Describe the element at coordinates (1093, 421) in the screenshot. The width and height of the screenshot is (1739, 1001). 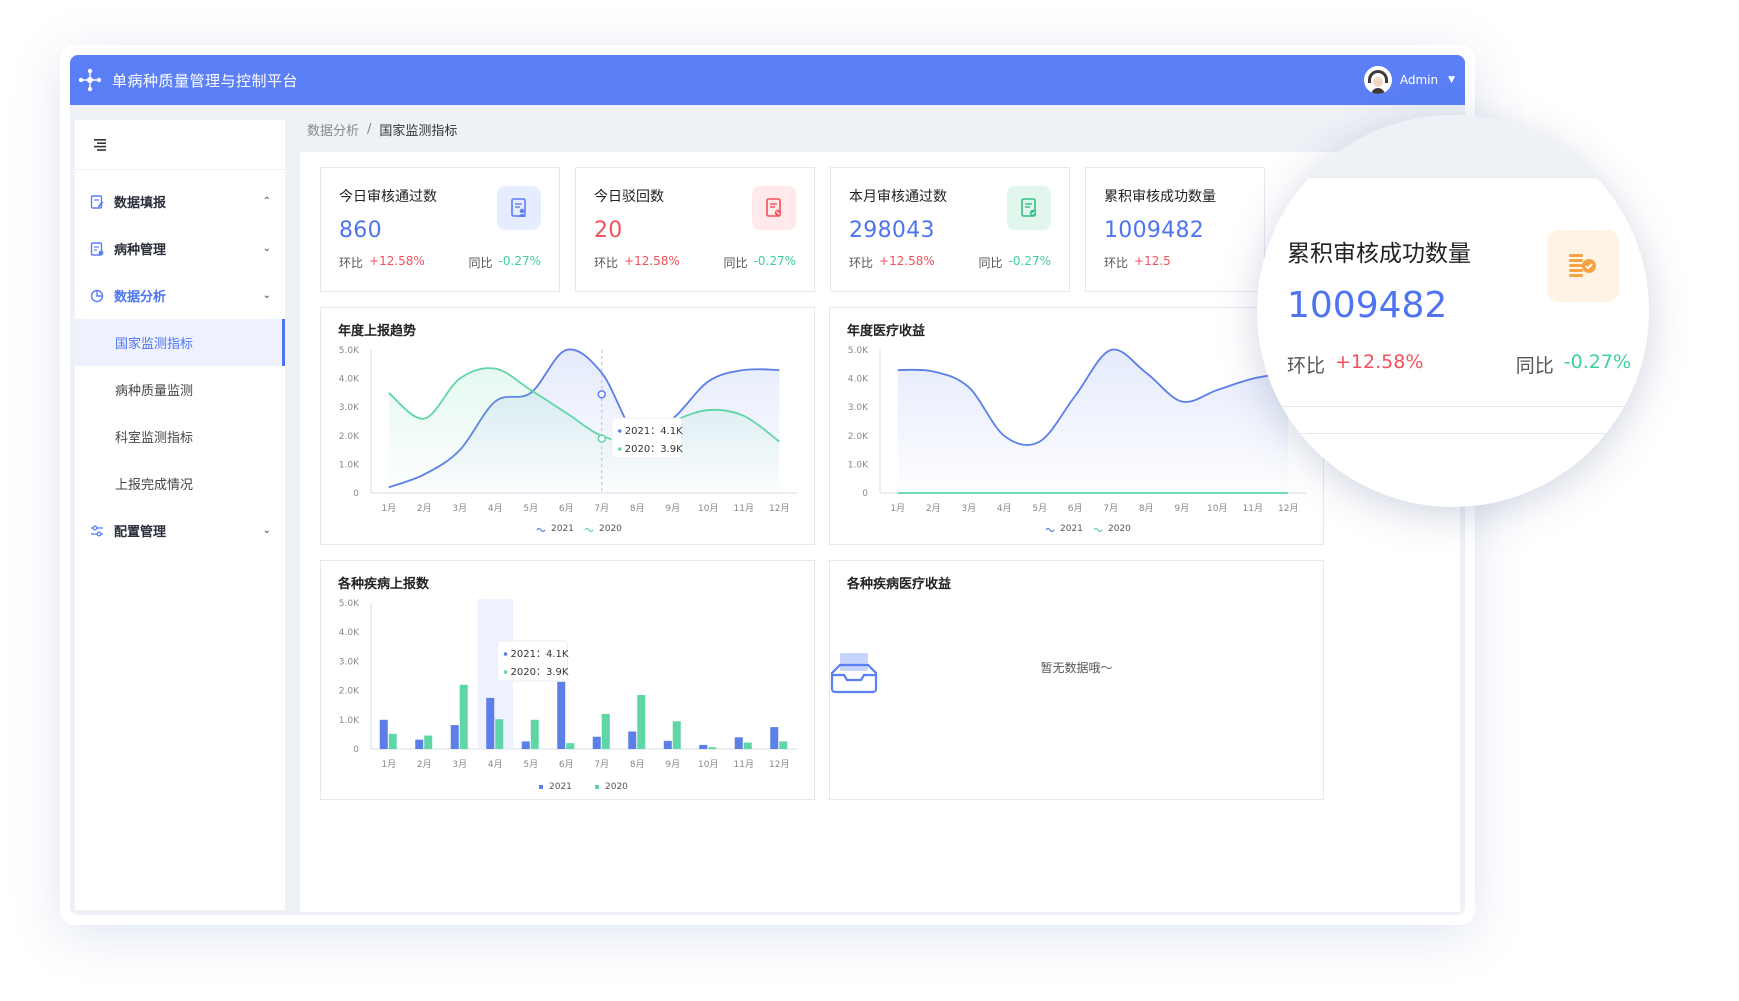
I see `series-area-2021` at that location.